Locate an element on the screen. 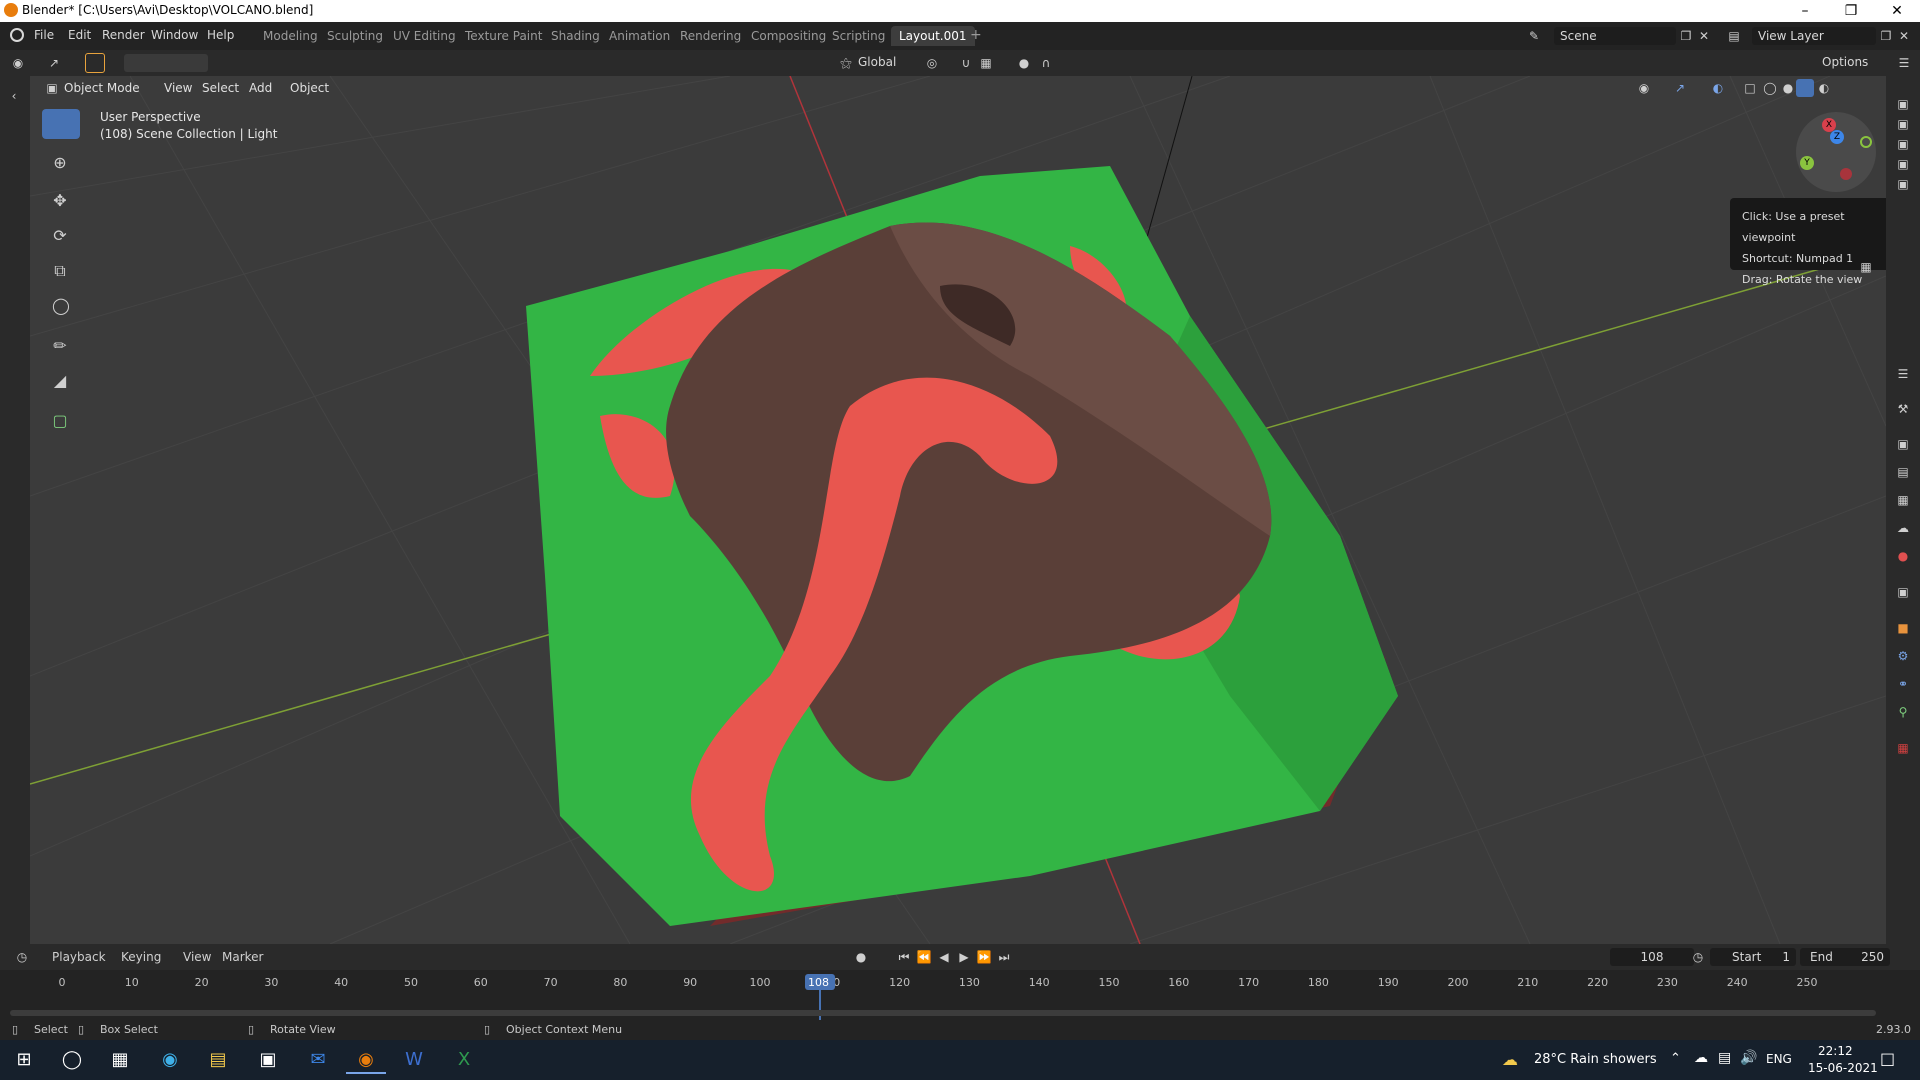 This screenshot has height=1080, width=1920. menu-help: Help is located at coordinates (220, 35).